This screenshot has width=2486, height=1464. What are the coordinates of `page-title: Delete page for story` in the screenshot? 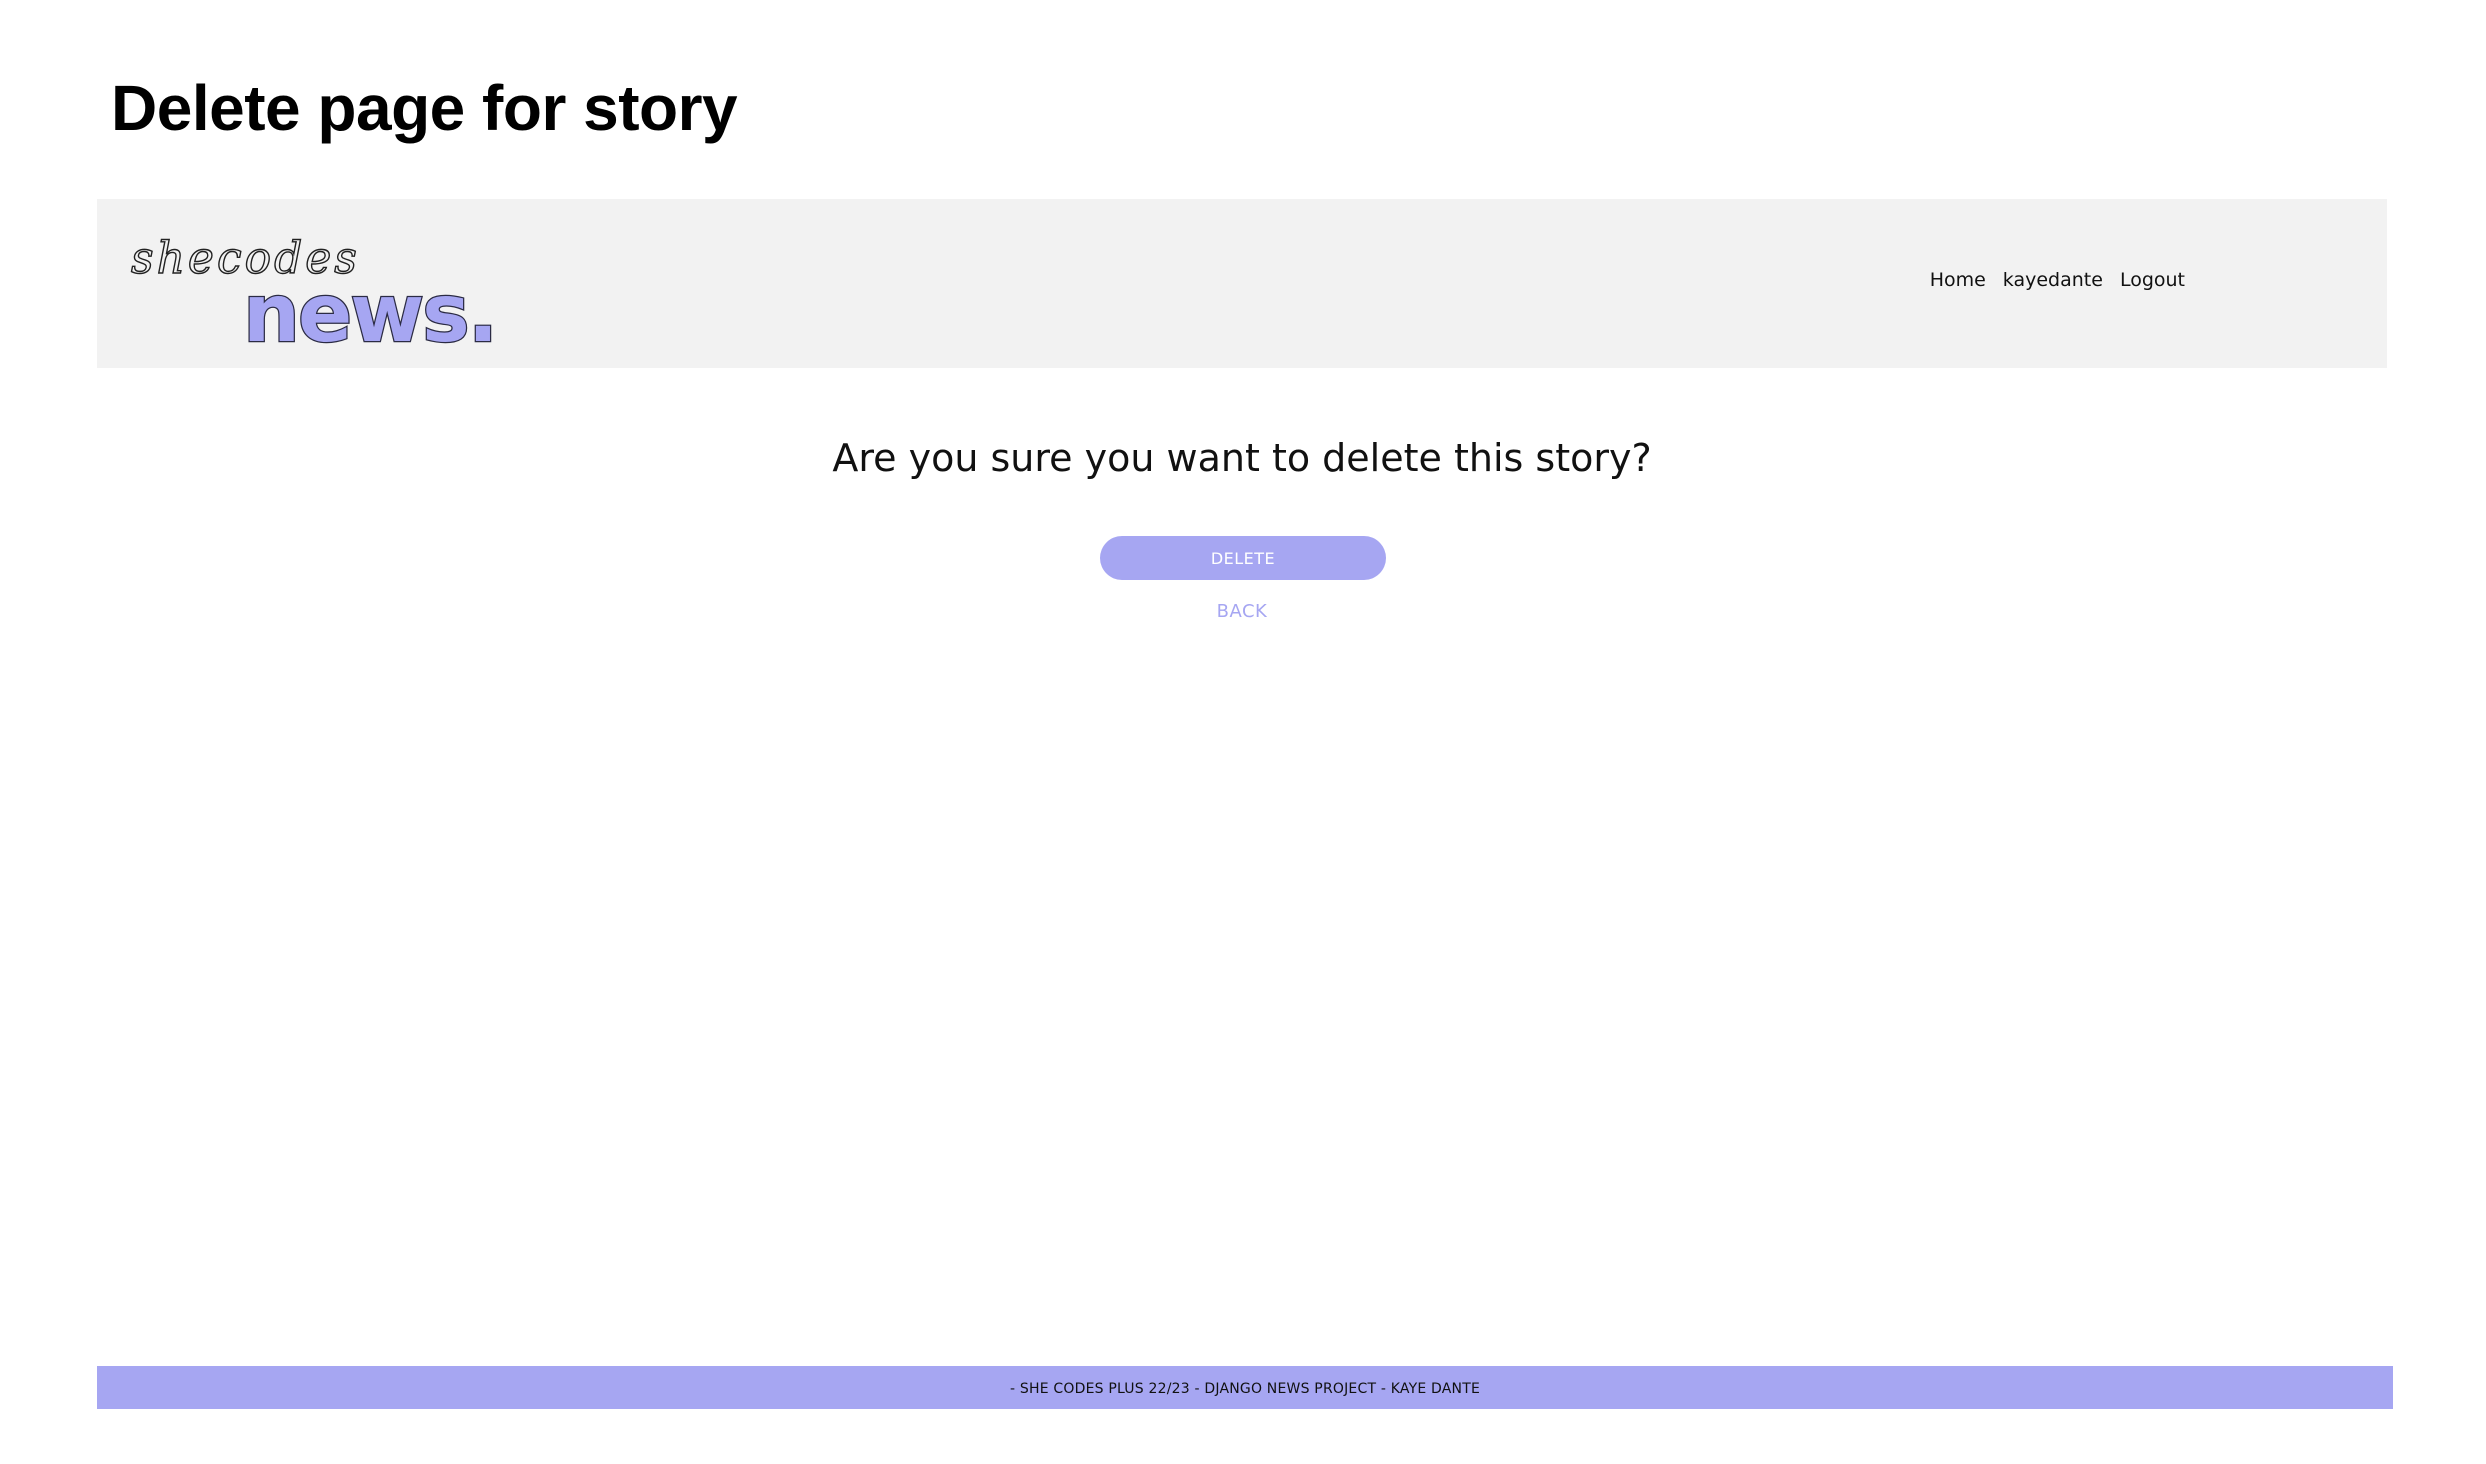 It's located at (424, 108).